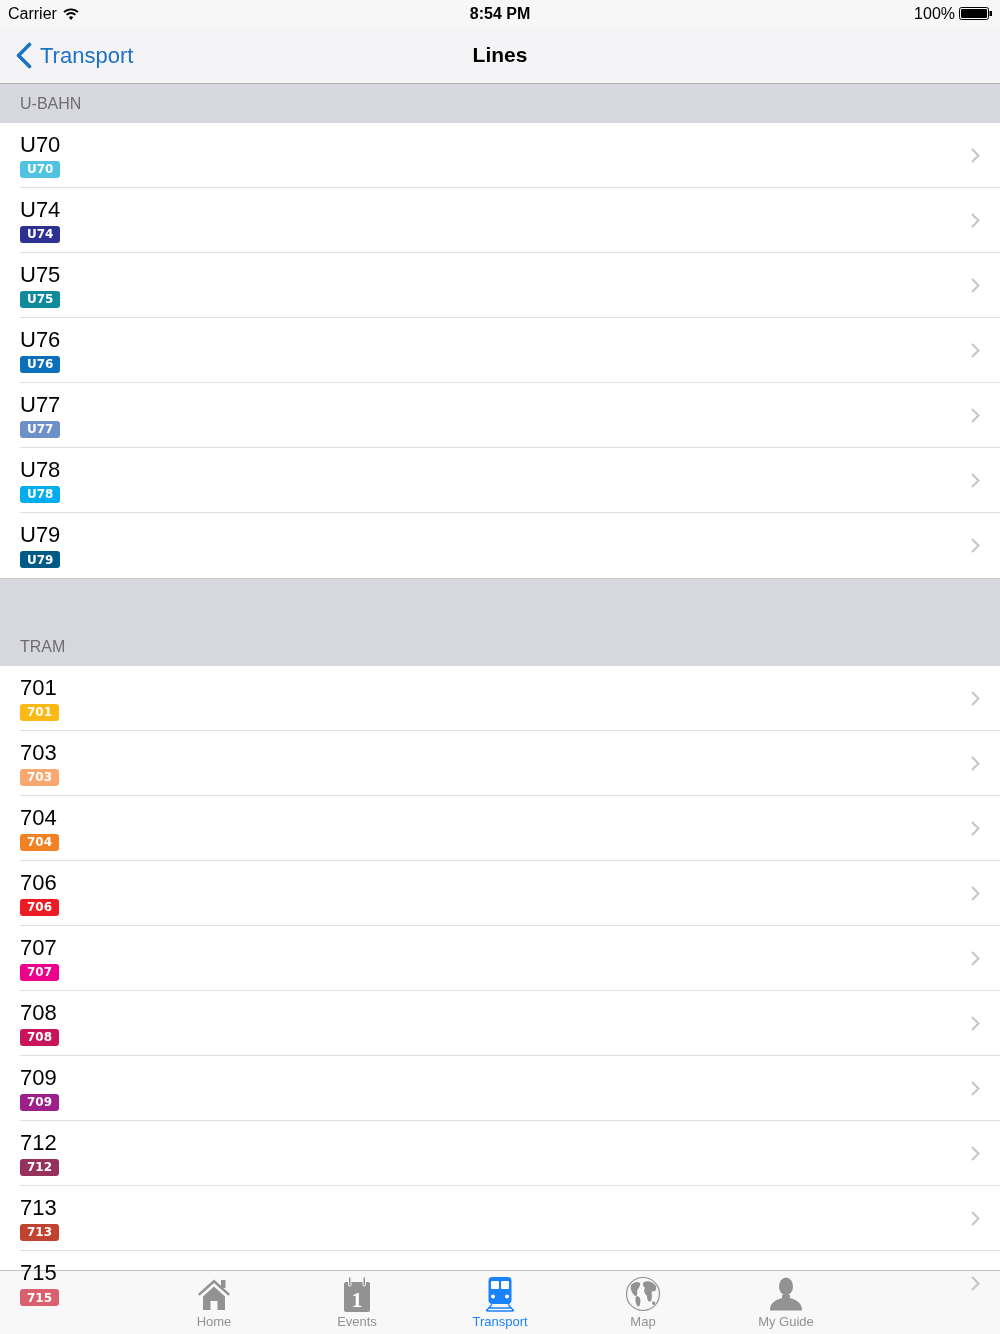 This screenshot has height=1334, width=1000. Describe the element at coordinates (40, 535) in the screenshot. I see `line-name: U79` at that location.